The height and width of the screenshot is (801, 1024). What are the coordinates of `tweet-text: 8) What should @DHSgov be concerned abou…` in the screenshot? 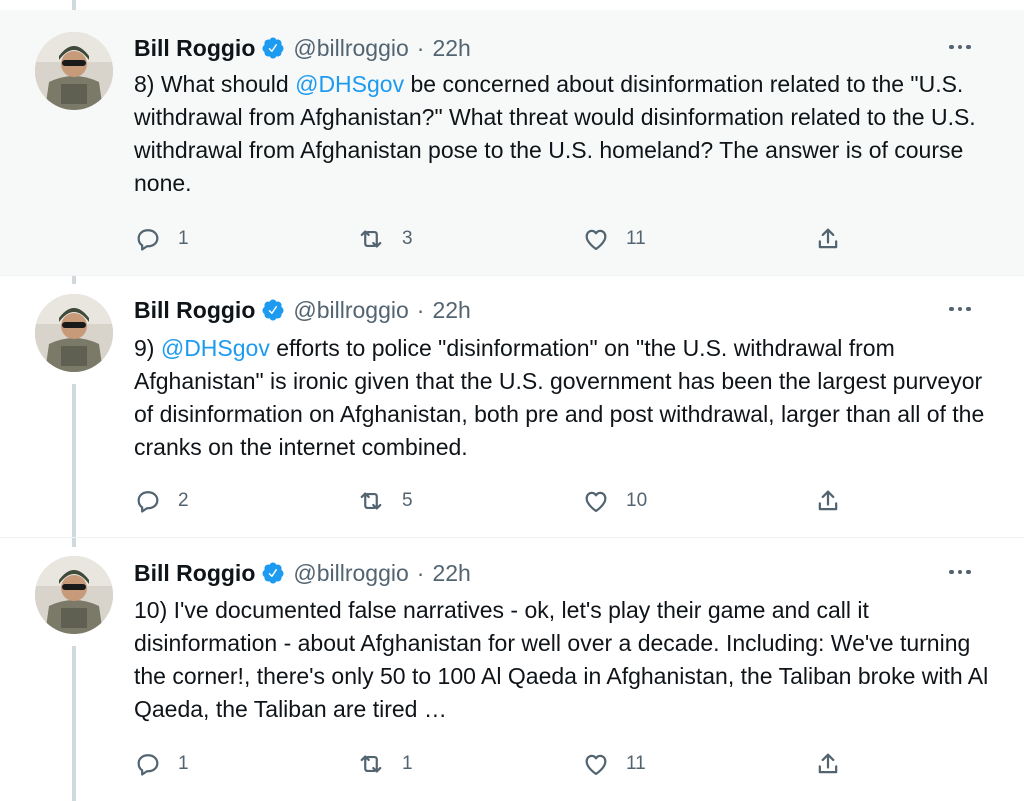 It's located at (564, 134).